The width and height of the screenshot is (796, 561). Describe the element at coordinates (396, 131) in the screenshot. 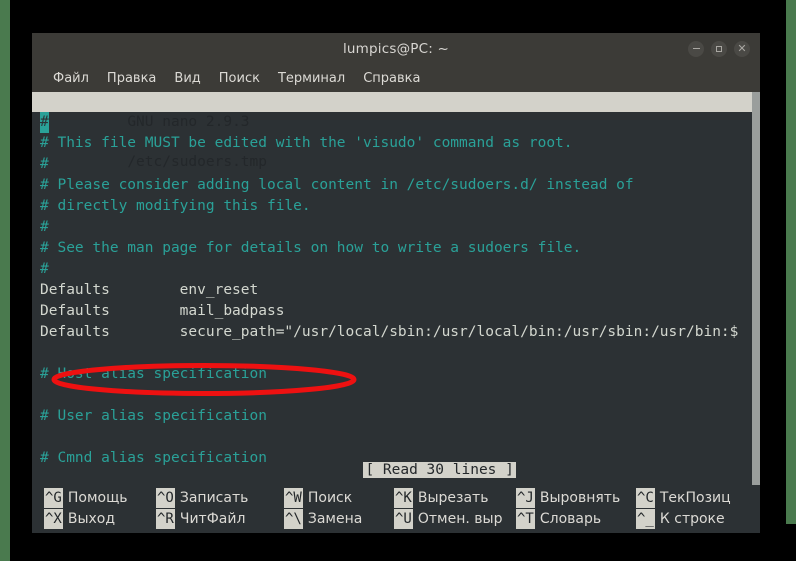

I see `nano-header-bar: GNU nano 2.9.3 /etc/sudoers.tmp` at that location.